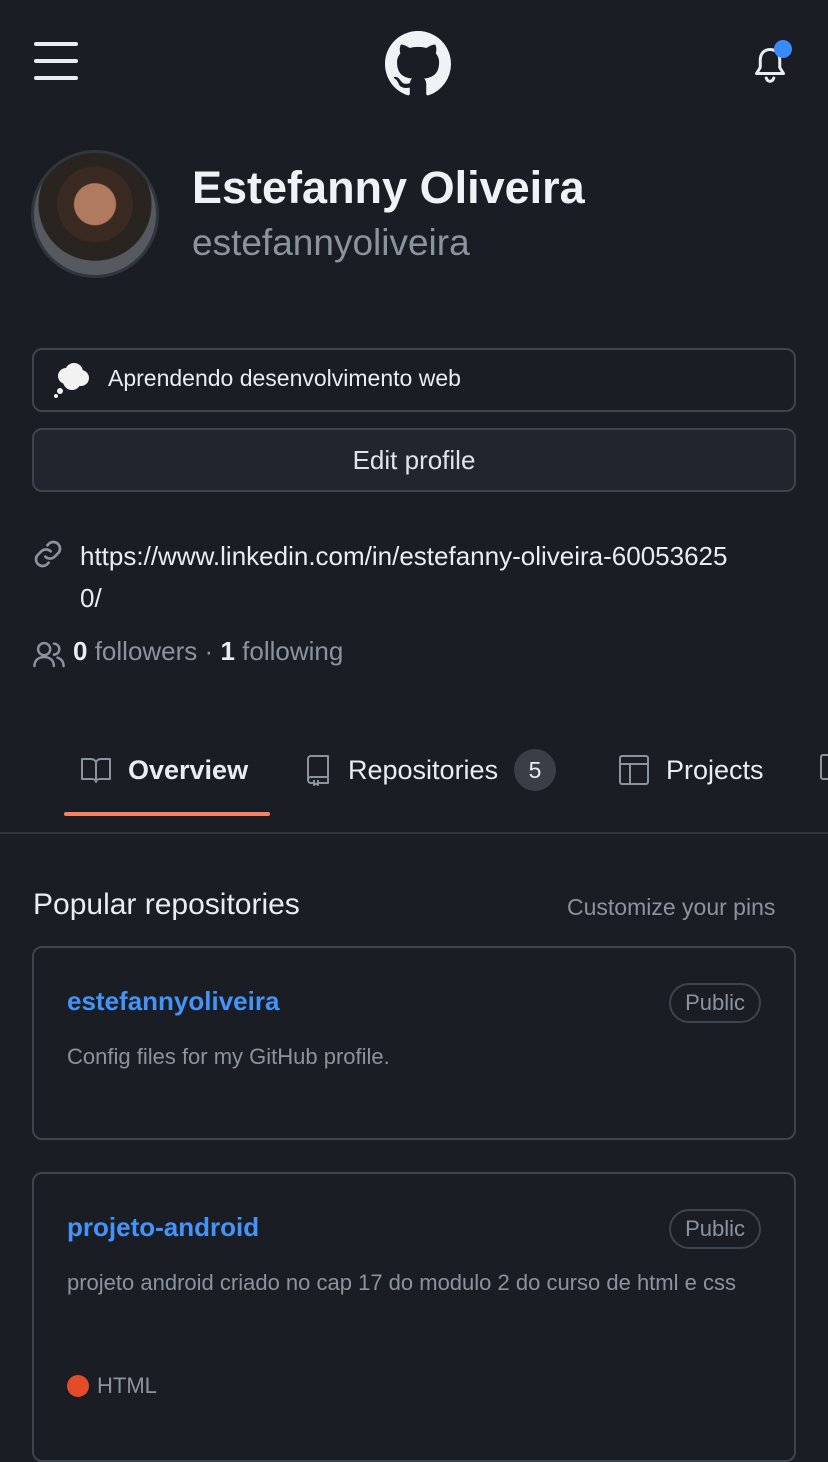 Image resolution: width=828 pixels, height=1462 pixels. What do you see at coordinates (414, 833) in the screenshot?
I see `tabs-divider` at bounding box center [414, 833].